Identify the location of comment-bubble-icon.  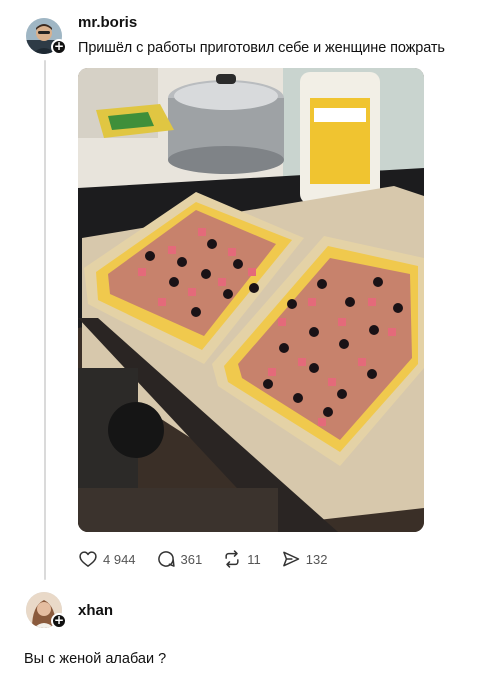
(166, 559).